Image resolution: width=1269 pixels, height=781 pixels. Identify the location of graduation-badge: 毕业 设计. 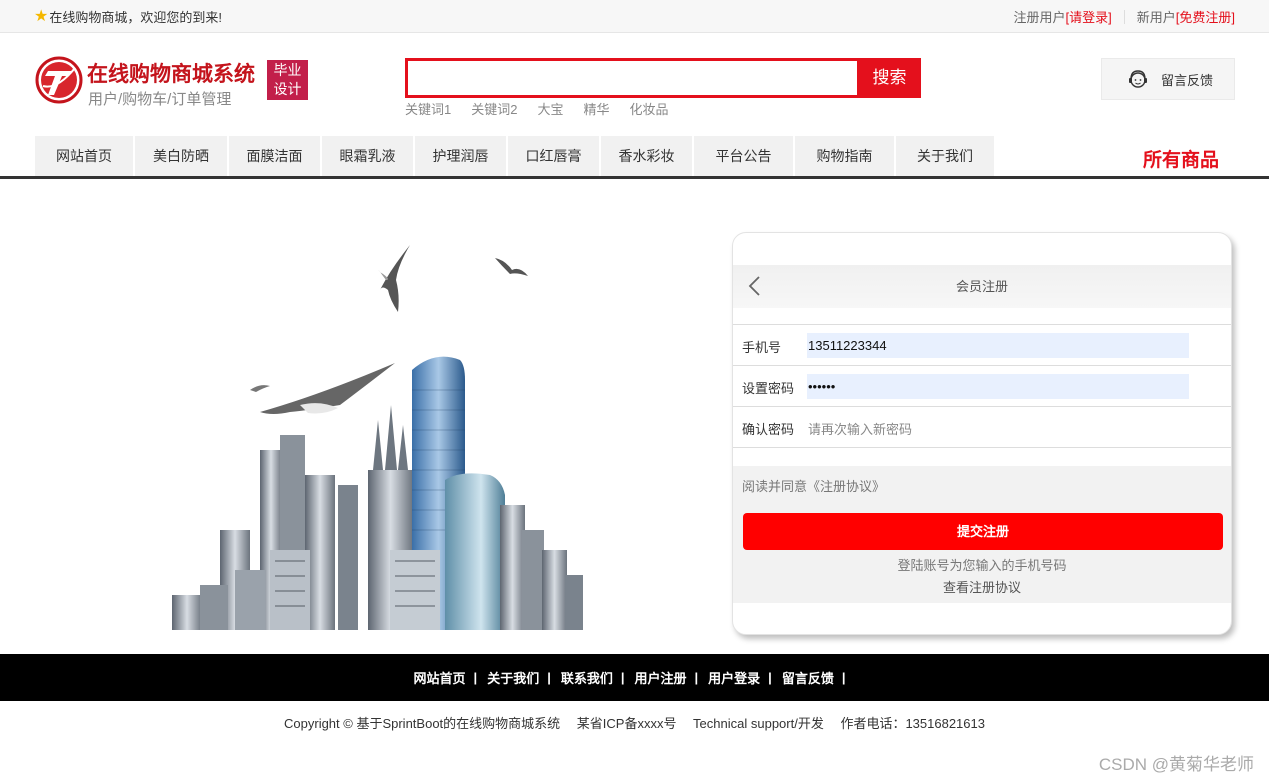
(287, 80).